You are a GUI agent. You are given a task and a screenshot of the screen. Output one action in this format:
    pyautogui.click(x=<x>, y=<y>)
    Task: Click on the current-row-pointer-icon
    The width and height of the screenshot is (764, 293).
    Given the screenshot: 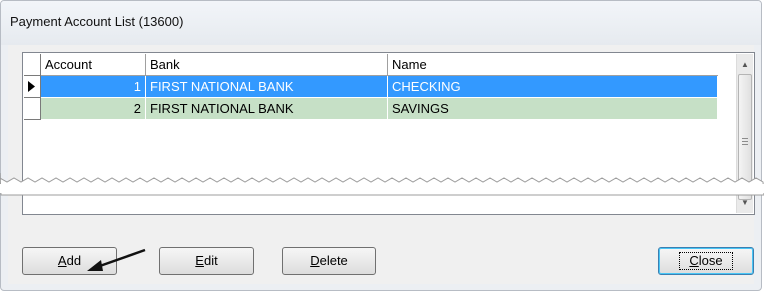 What is the action you would take?
    pyautogui.click(x=31, y=86)
    